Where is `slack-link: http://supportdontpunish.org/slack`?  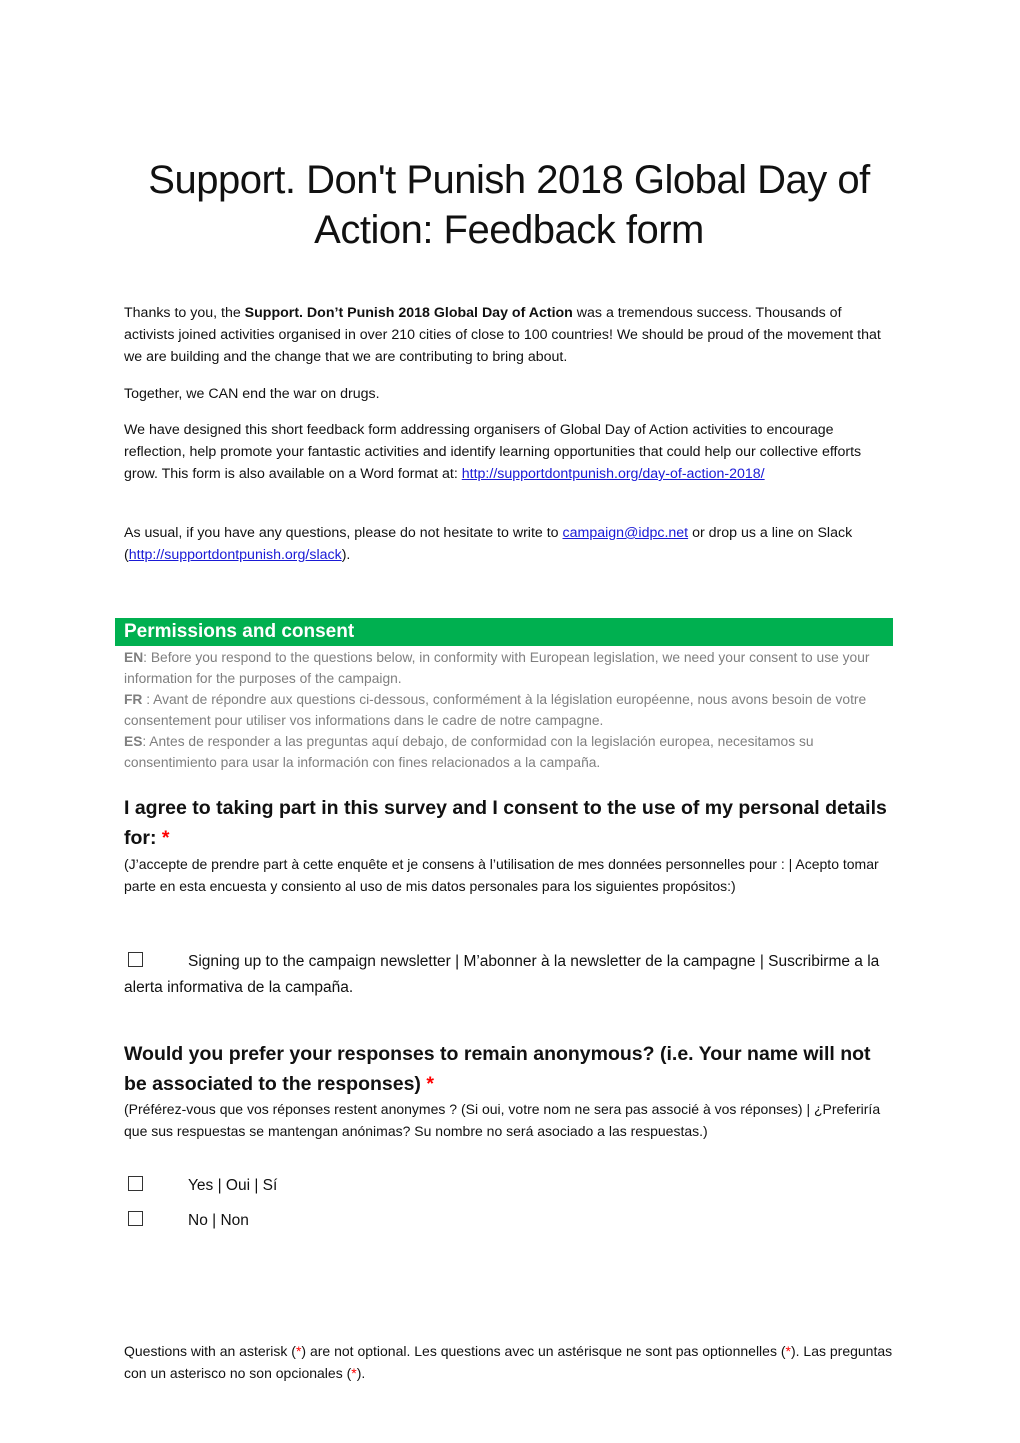 slack-link: http://supportdontpunish.org/slack is located at coordinates (235, 555).